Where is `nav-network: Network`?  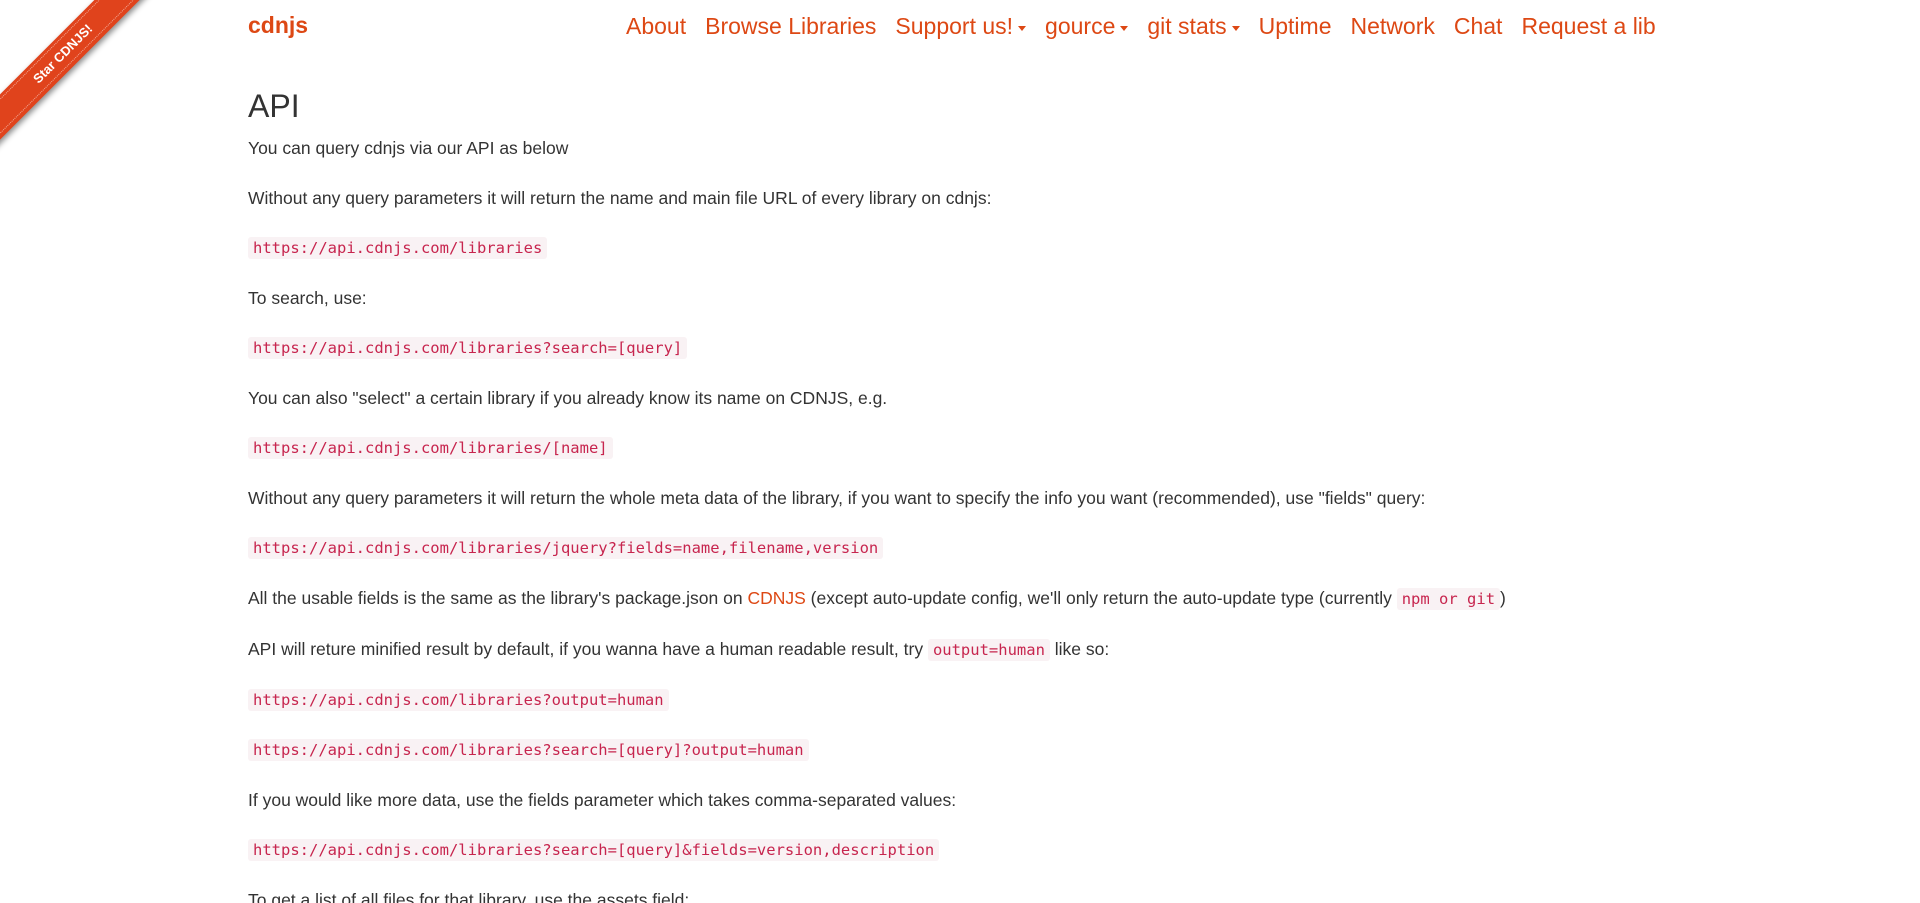
nav-network: Network is located at coordinates (1393, 26).